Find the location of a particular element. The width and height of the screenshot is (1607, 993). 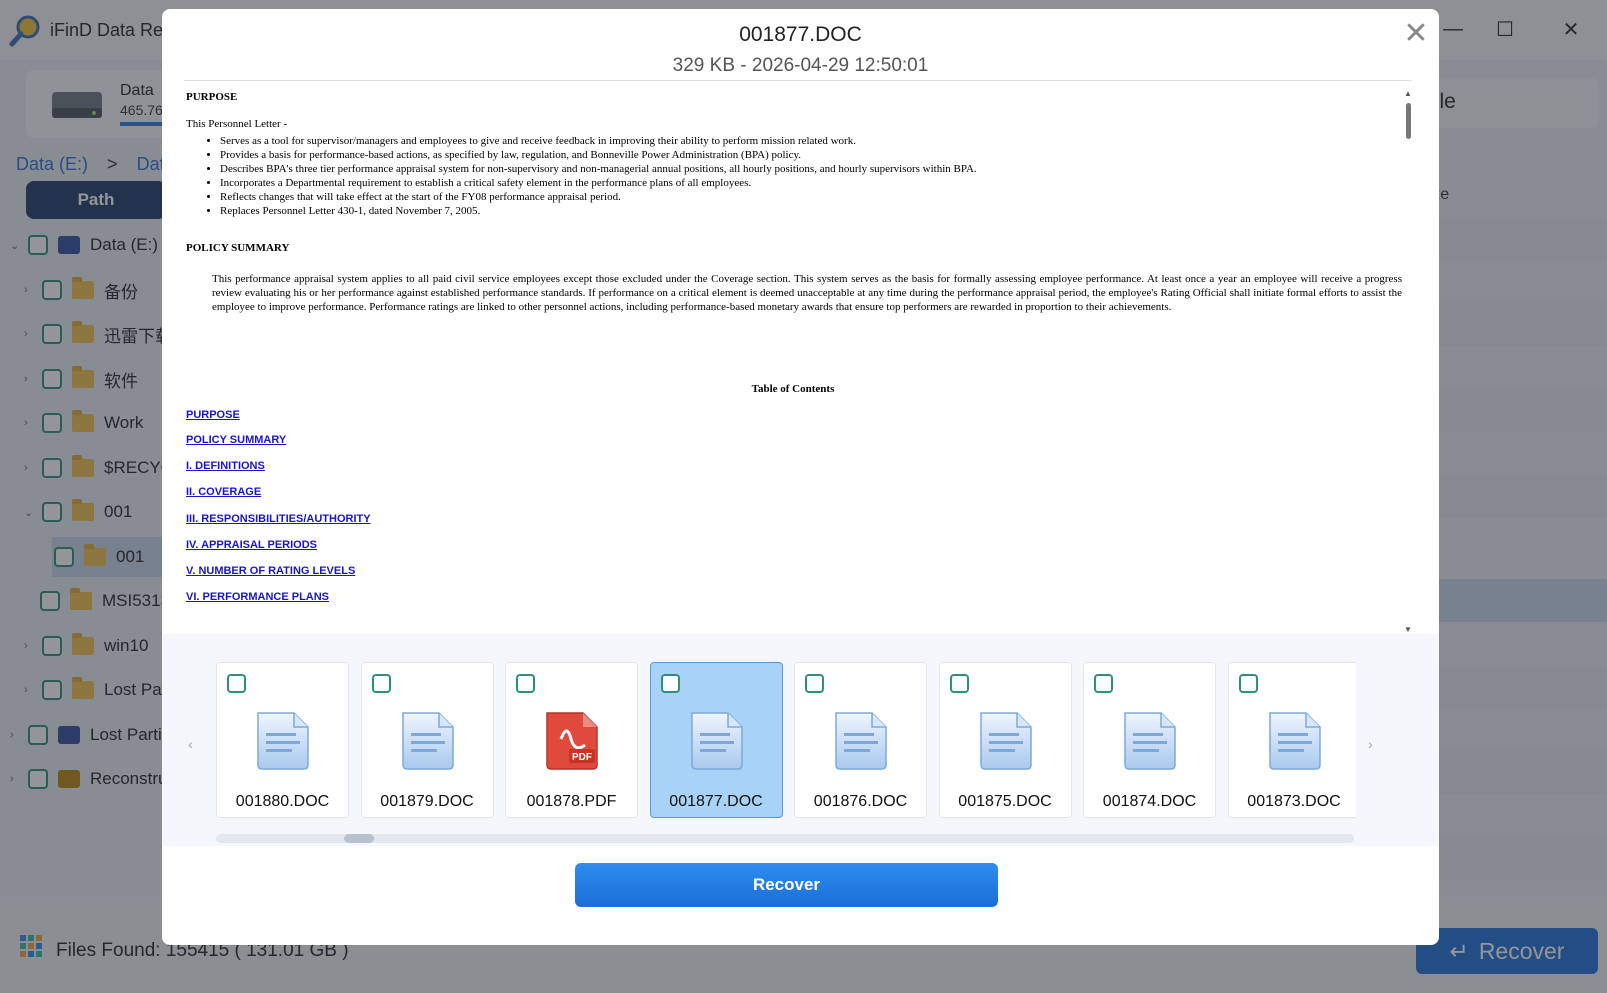

chevron-right-icon: › is located at coordinates (1370, 744).